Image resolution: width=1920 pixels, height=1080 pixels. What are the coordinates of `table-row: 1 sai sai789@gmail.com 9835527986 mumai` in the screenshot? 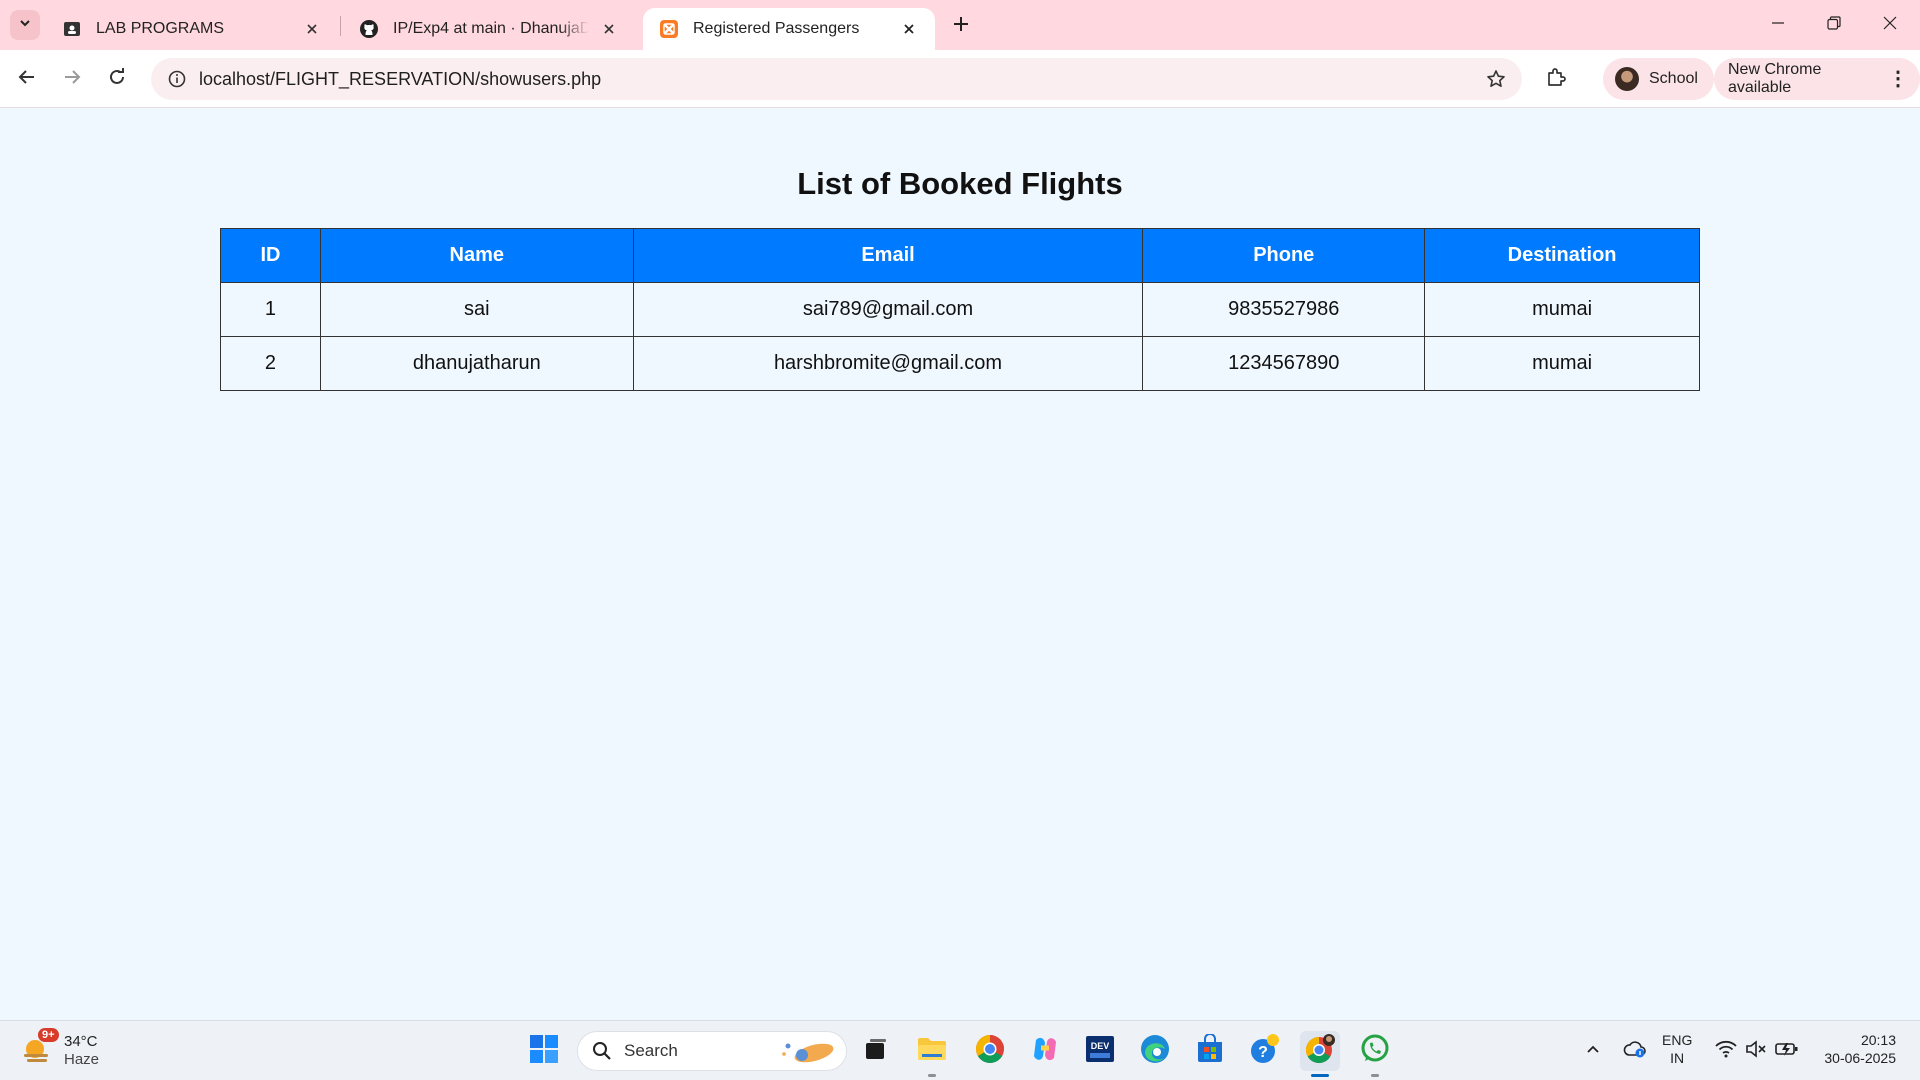 It's located at (960, 309).